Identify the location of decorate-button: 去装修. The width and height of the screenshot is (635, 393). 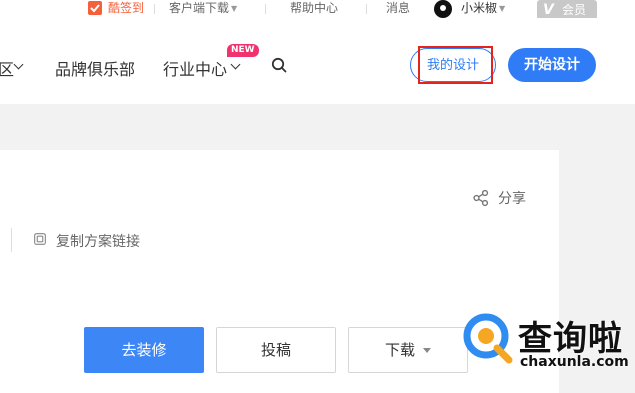
(144, 350).